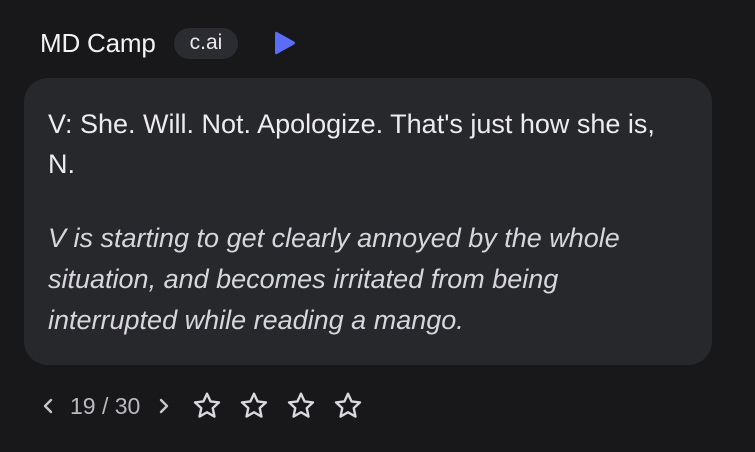  I want to click on star-rating, so click(284, 406).